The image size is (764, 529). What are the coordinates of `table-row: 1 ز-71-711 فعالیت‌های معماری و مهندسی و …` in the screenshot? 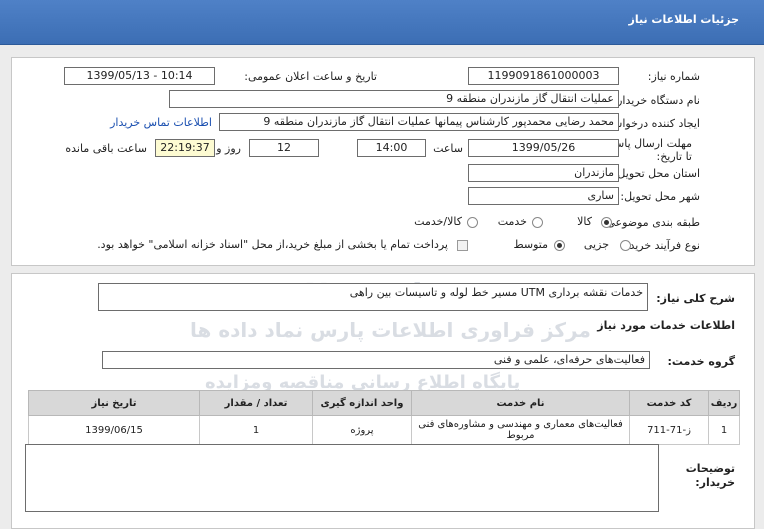 It's located at (384, 430).